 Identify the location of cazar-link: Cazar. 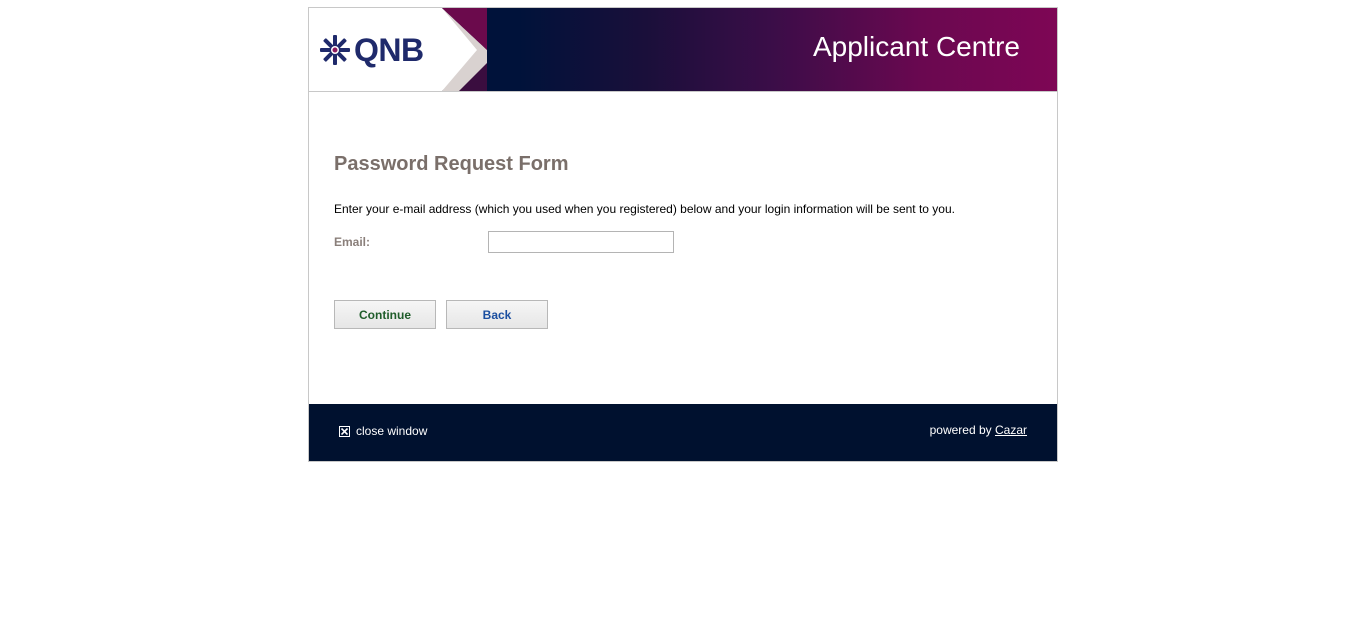
(1011, 430).